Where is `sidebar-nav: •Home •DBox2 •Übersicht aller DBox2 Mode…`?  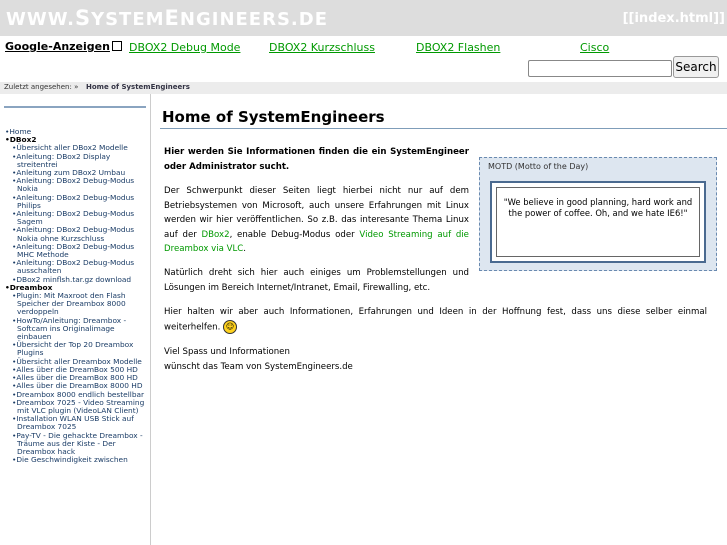
sidebar-nav: •Home •DBox2 •Übersicht aller DBox2 Mode… is located at coordinates (76, 295).